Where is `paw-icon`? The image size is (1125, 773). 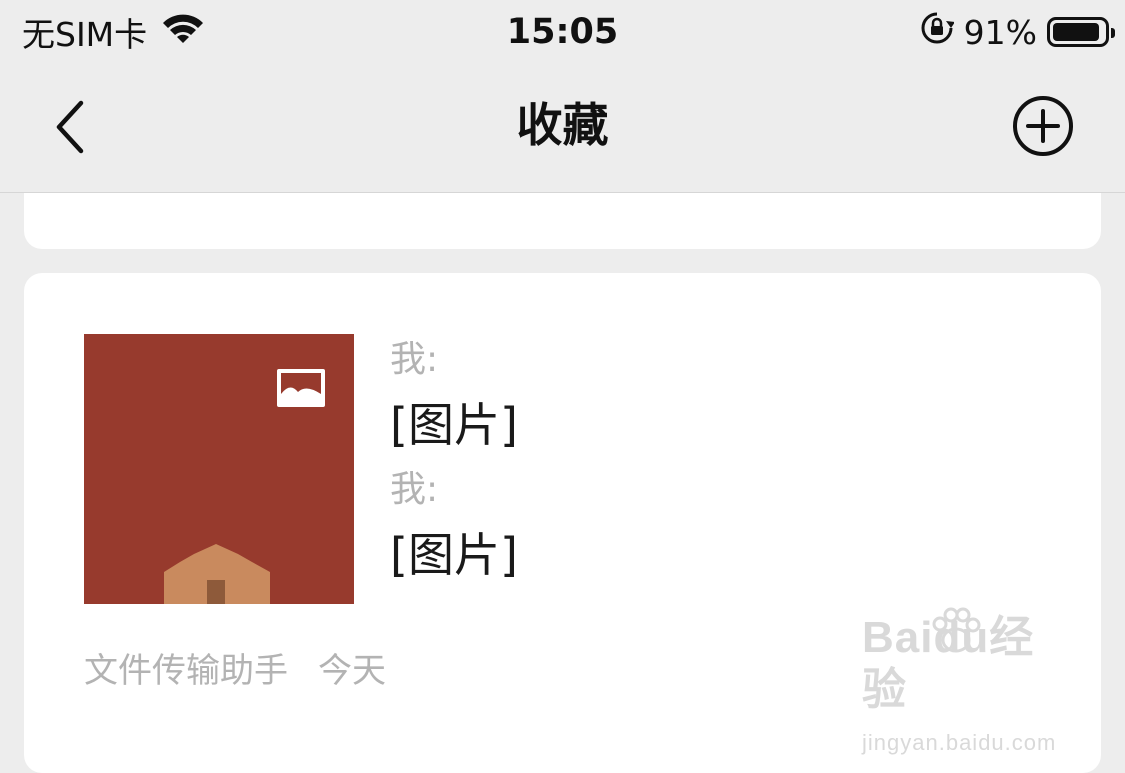 paw-icon is located at coordinates (956, 630).